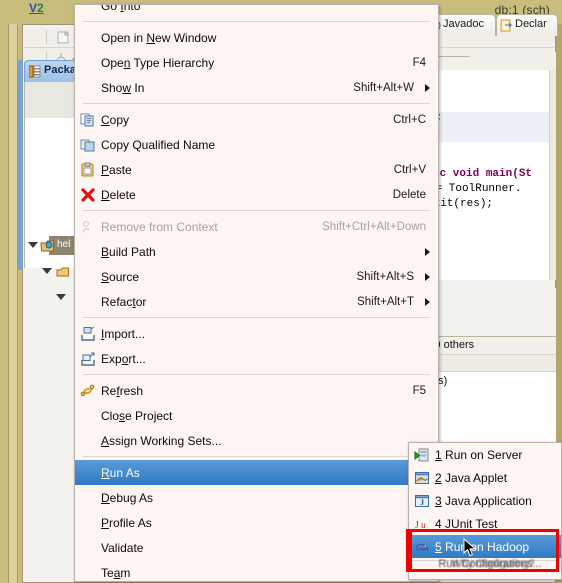 The width and height of the screenshot is (562, 583). Describe the element at coordinates (122, 547) in the screenshot. I see `menu-item-validate-label: Validate` at that location.